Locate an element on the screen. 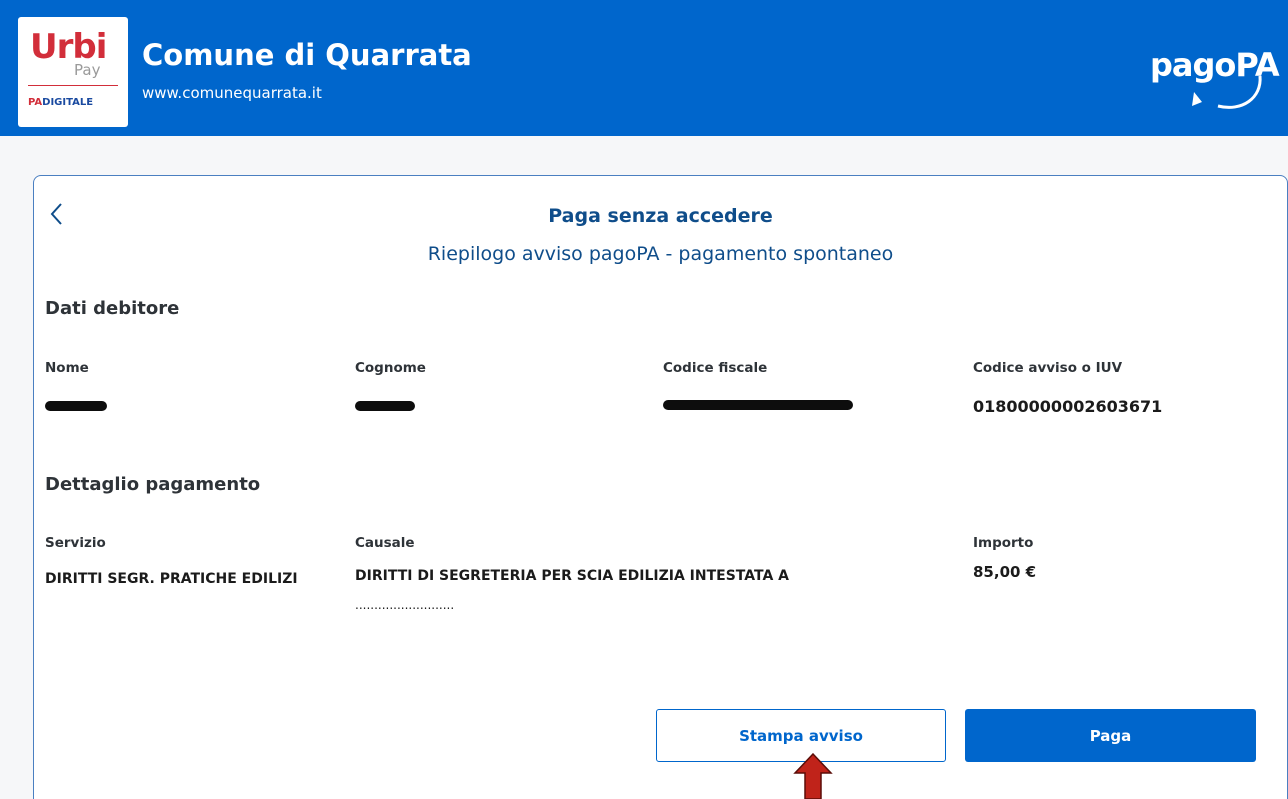 The height and width of the screenshot is (799, 1288). iuv-label: Codice avviso o IUV is located at coordinates (1048, 368).